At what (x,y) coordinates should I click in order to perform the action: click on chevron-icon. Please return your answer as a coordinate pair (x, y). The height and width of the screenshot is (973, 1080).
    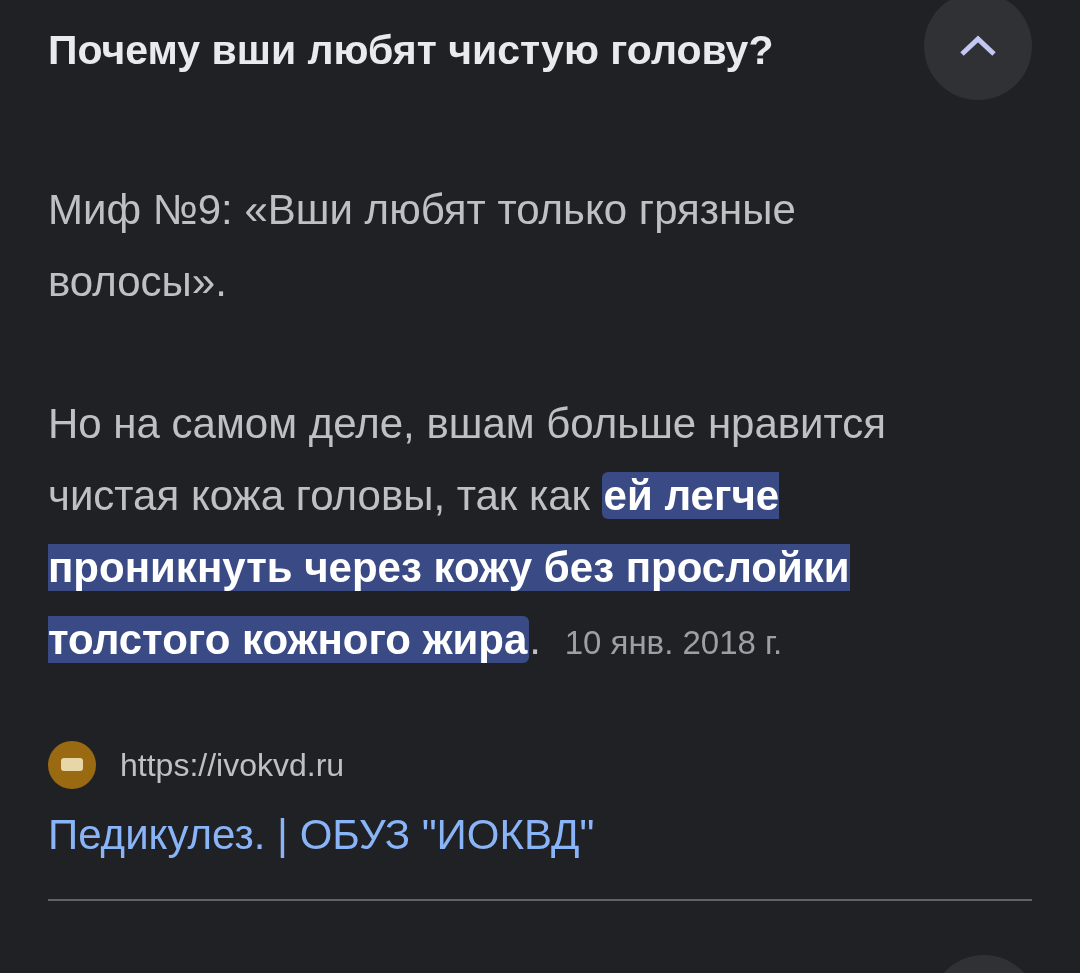
    Looking at the image, I should click on (978, 46).